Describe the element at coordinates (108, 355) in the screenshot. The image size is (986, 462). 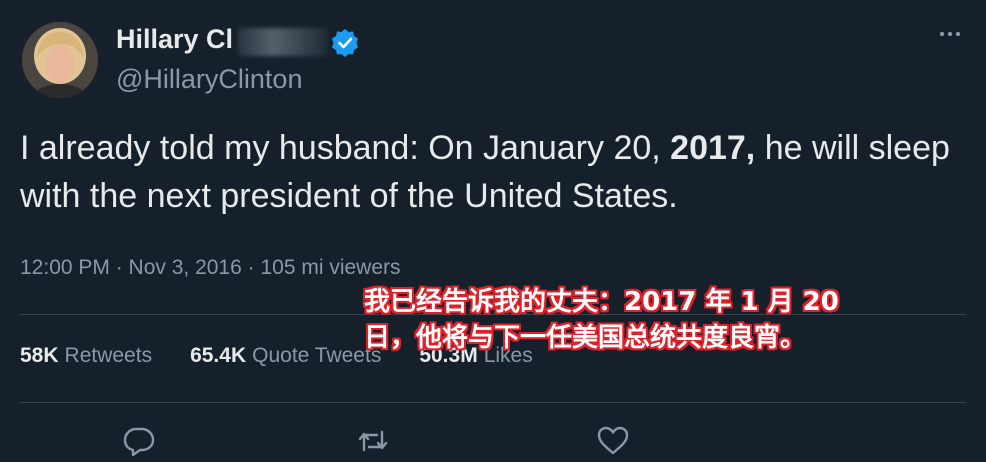
I see `retweets-label: Retweets` at that location.